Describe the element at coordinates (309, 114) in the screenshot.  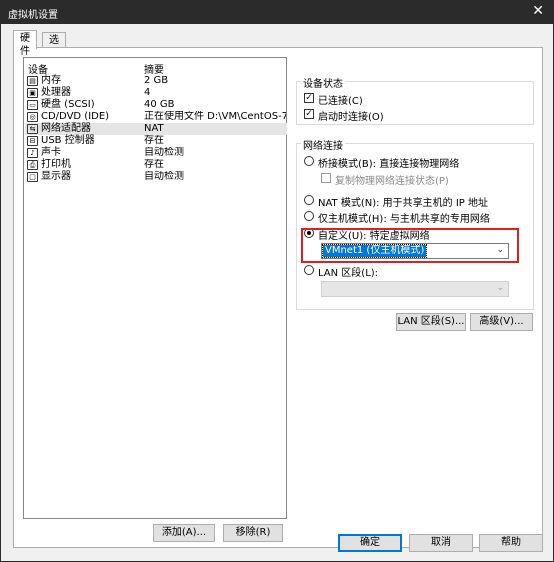
I see `connect-at-power-on-checkbox: ✓` at that location.